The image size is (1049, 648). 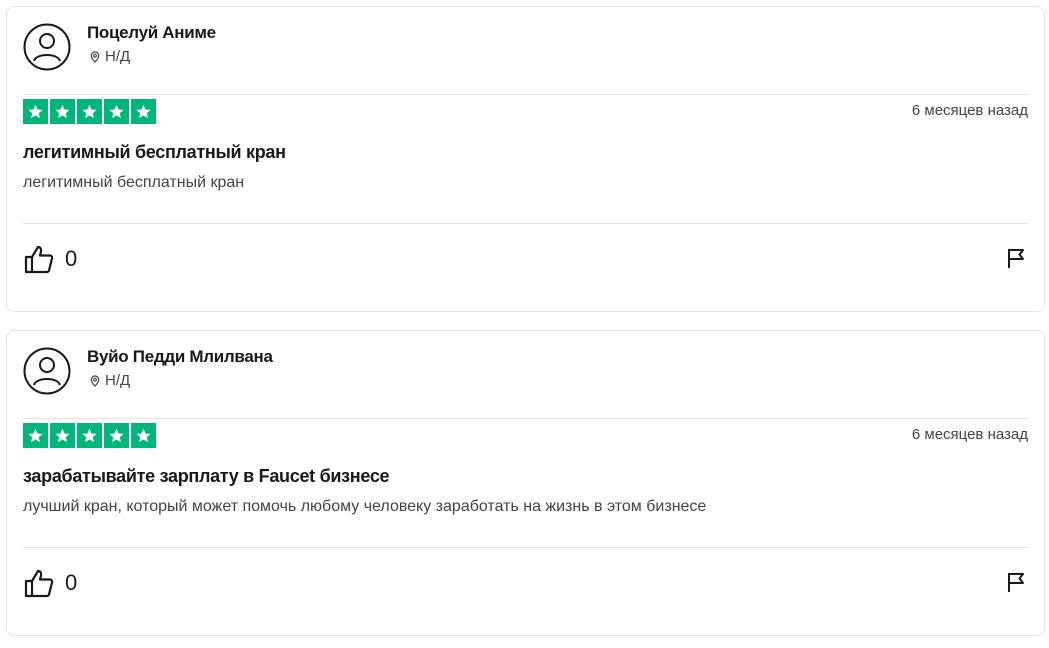 I want to click on review-title: легитимный бесплатный кран, so click(x=154, y=152).